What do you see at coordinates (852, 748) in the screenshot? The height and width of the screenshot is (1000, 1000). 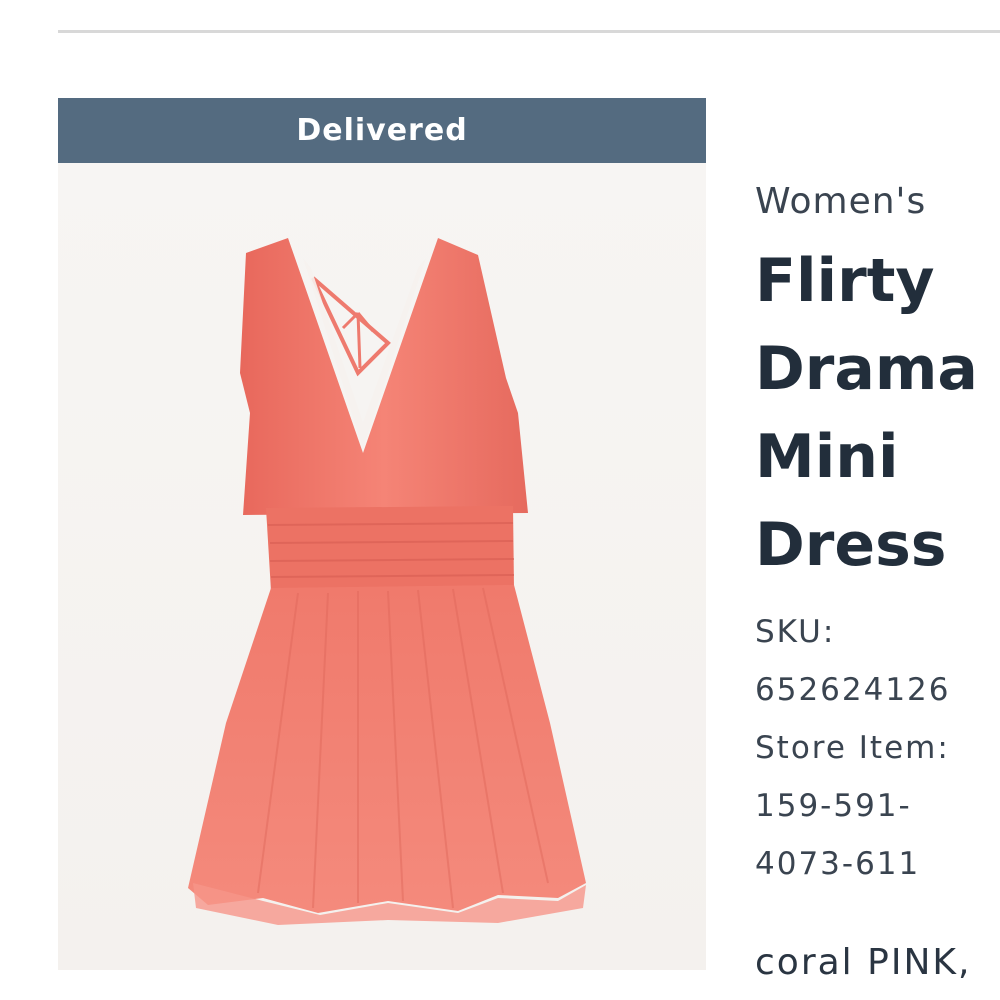 I see `store-item-label: Store Item:` at bounding box center [852, 748].